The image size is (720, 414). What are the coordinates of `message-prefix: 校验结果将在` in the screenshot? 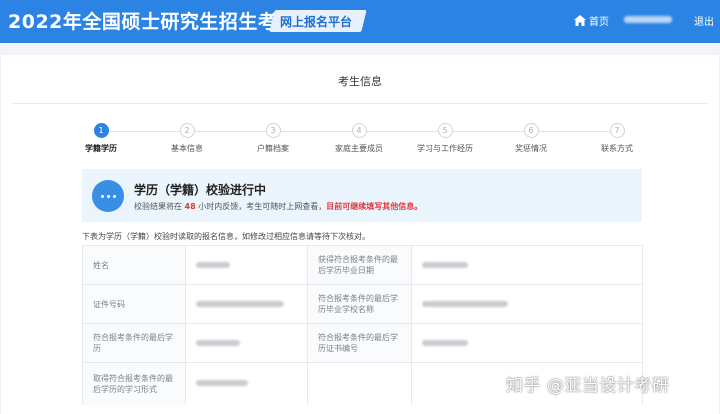 It's located at (158, 206).